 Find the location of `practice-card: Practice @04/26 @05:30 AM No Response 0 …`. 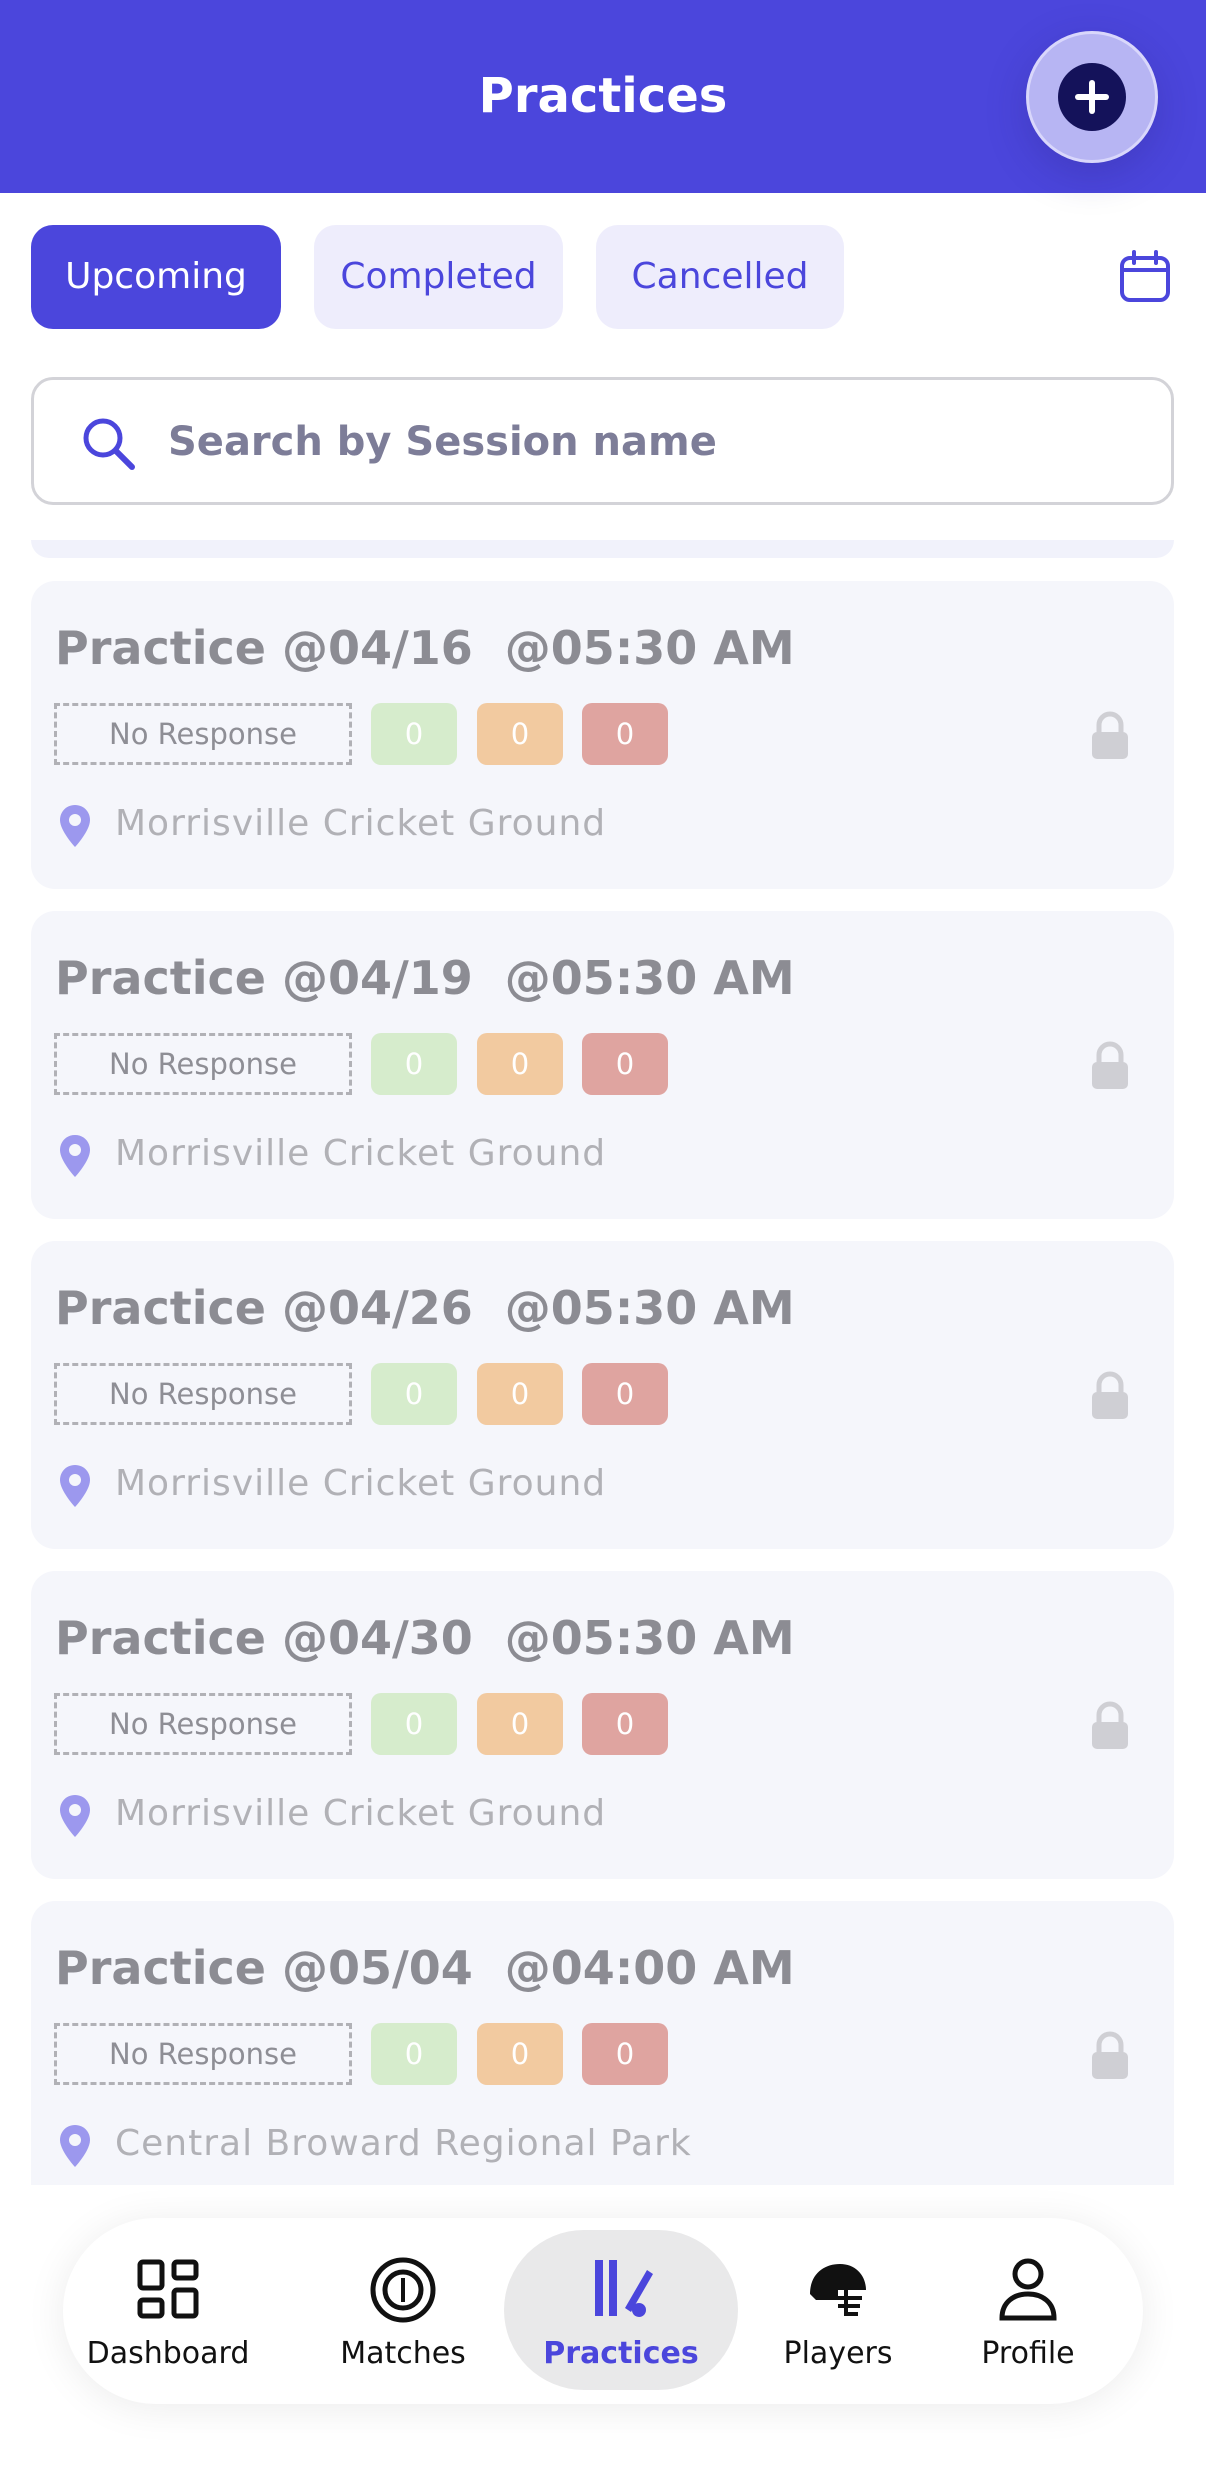

practice-card: Practice @04/26 @05:30 AM No Response 0 … is located at coordinates (602, 1395).